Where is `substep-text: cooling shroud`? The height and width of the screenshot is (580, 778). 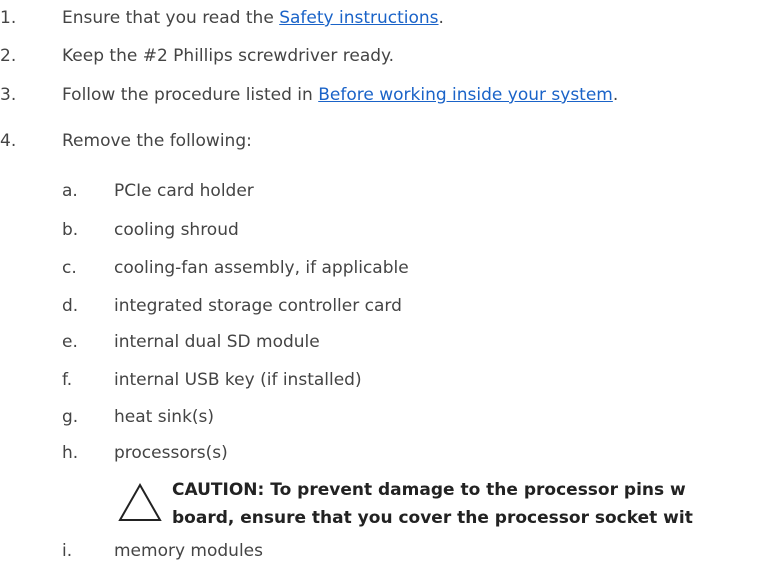 substep-text: cooling shroud is located at coordinates (176, 230).